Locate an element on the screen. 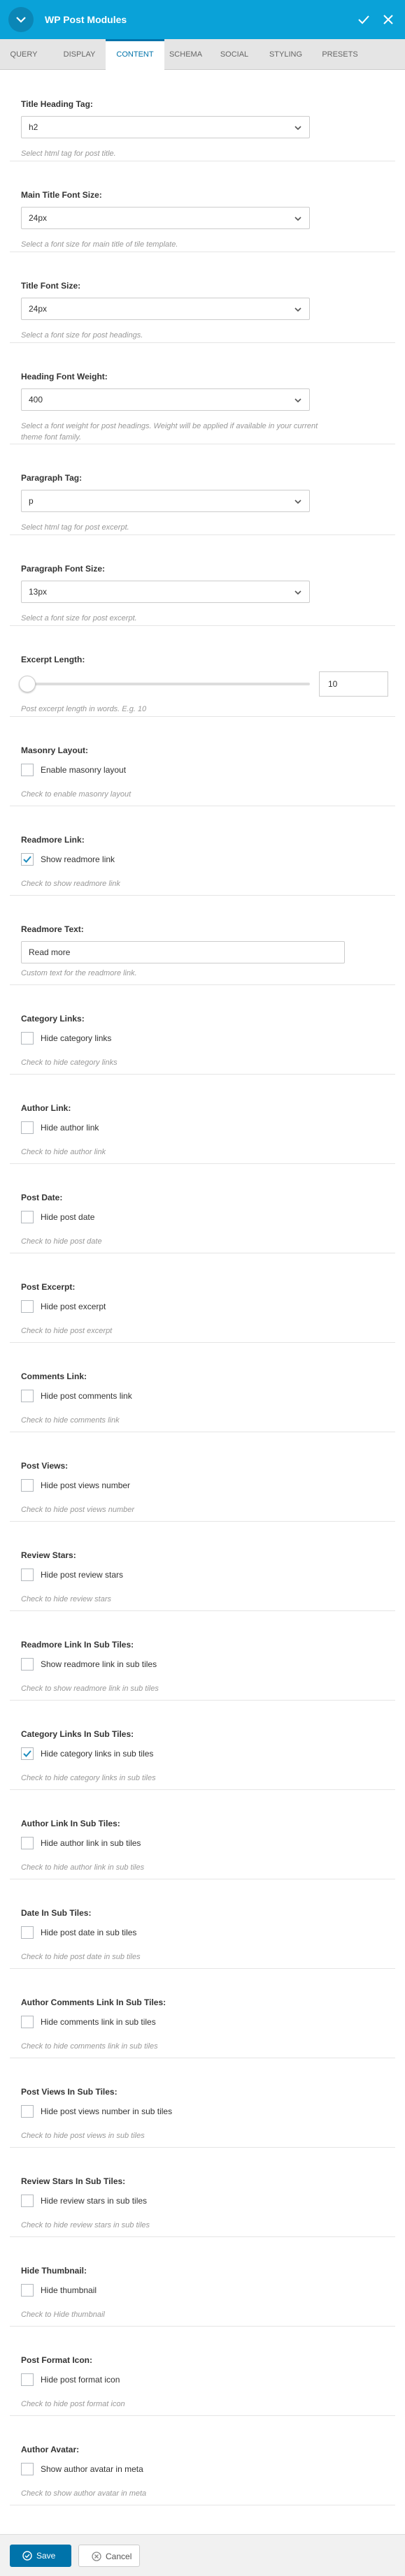  cancel-label: Cancel is located at coordinates (119, 2556).